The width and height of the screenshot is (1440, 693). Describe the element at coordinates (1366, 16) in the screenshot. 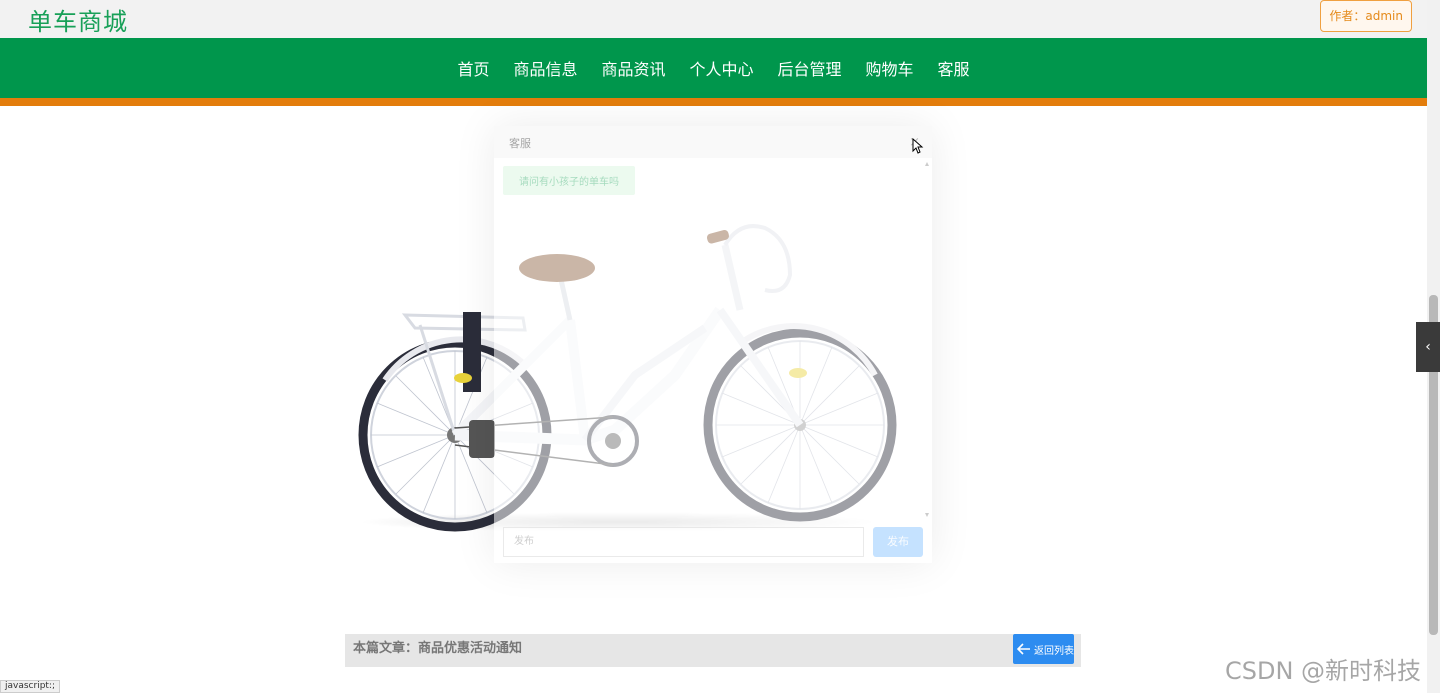

I see `author-badge: 作者：admin` at that location.